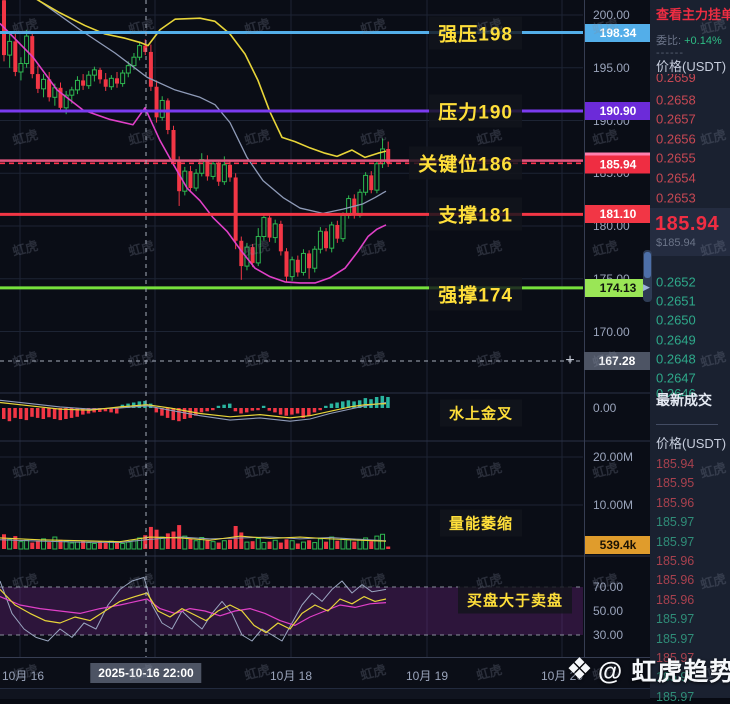  Describe the element at coordinates (675, 483) in the screenshot. I see `trade-row: 185.95` at that location.